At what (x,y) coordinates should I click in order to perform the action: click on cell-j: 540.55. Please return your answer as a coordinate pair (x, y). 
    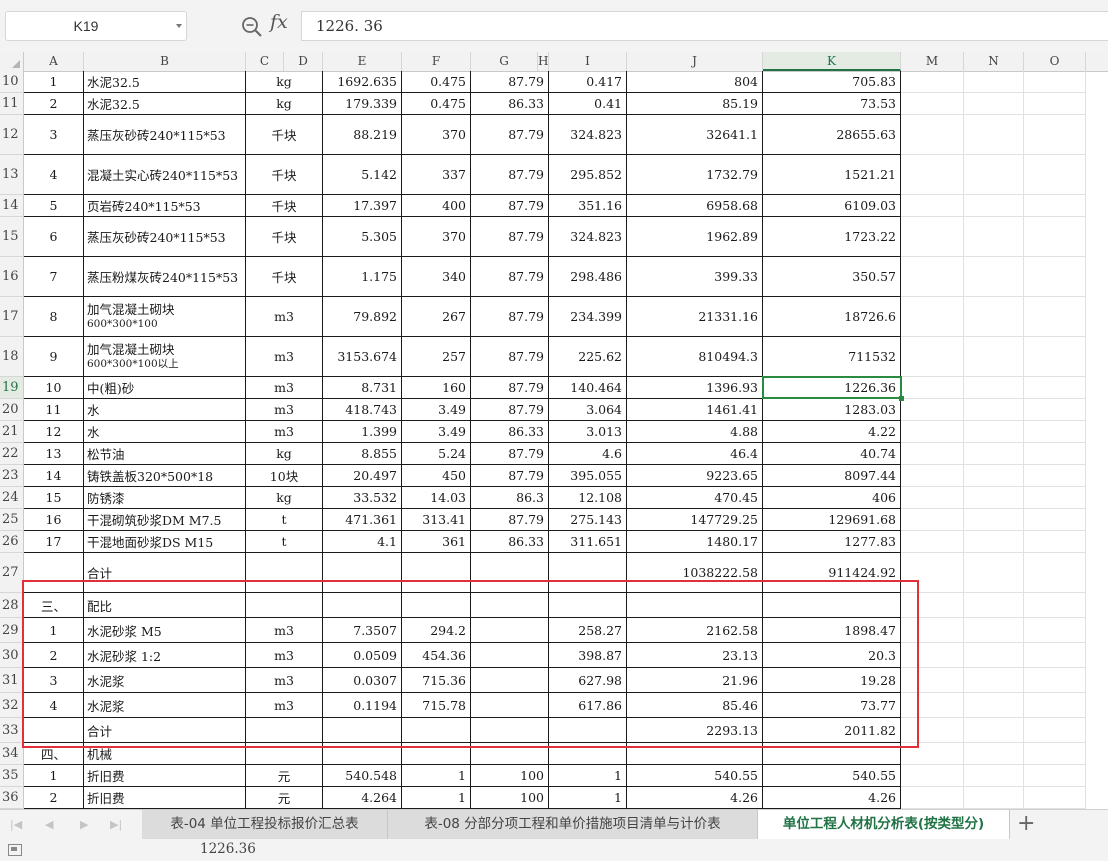
    Looking at the image, I should click on (695, 776).